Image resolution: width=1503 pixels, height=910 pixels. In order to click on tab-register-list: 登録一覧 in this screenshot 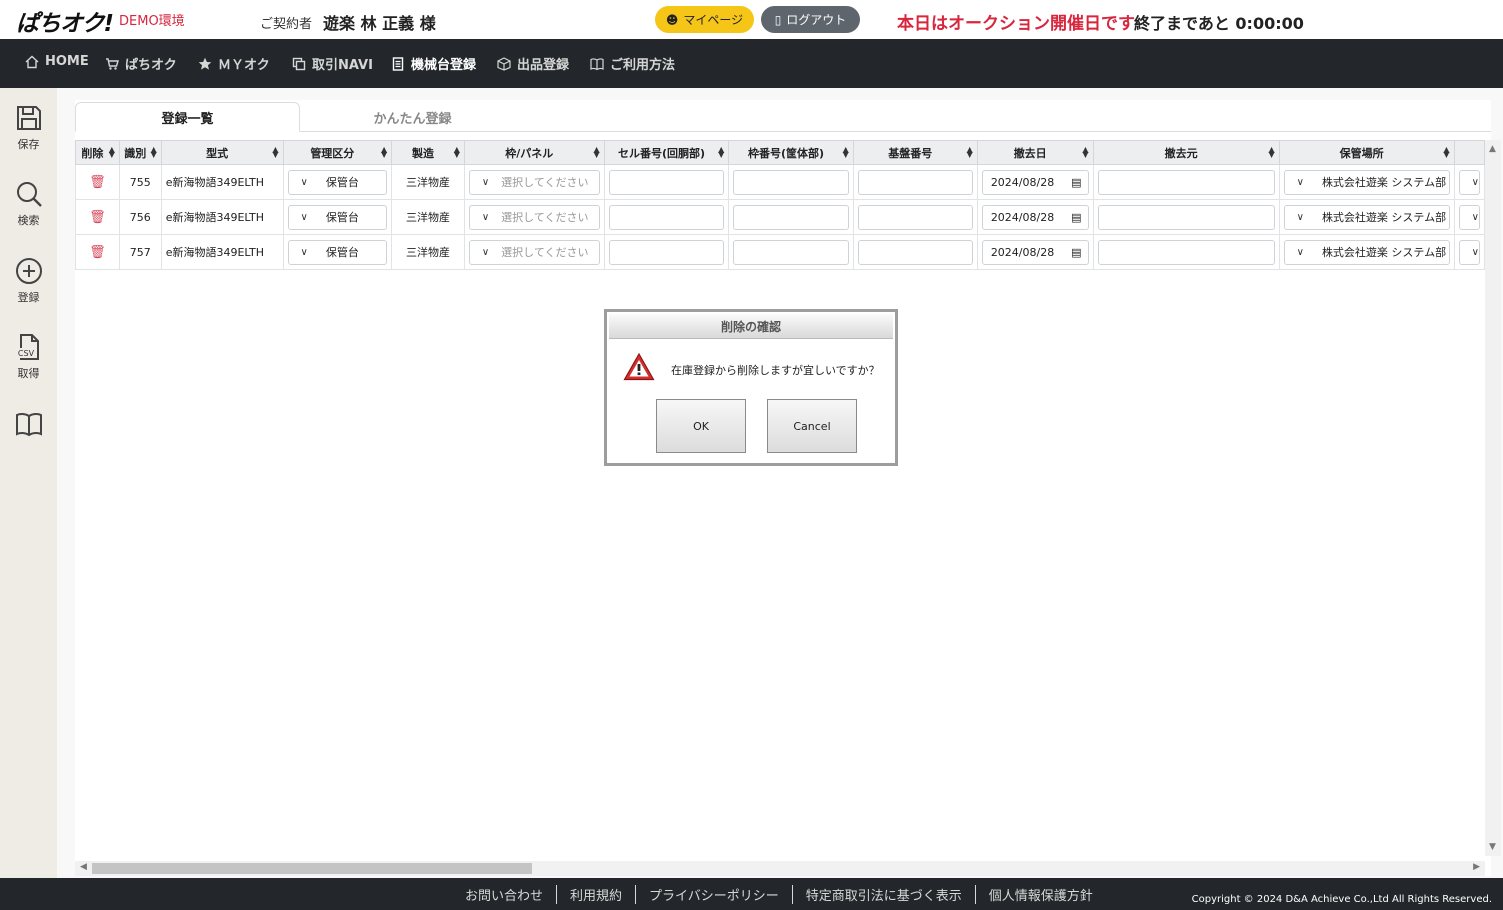, I will do `click(187, 117)`.